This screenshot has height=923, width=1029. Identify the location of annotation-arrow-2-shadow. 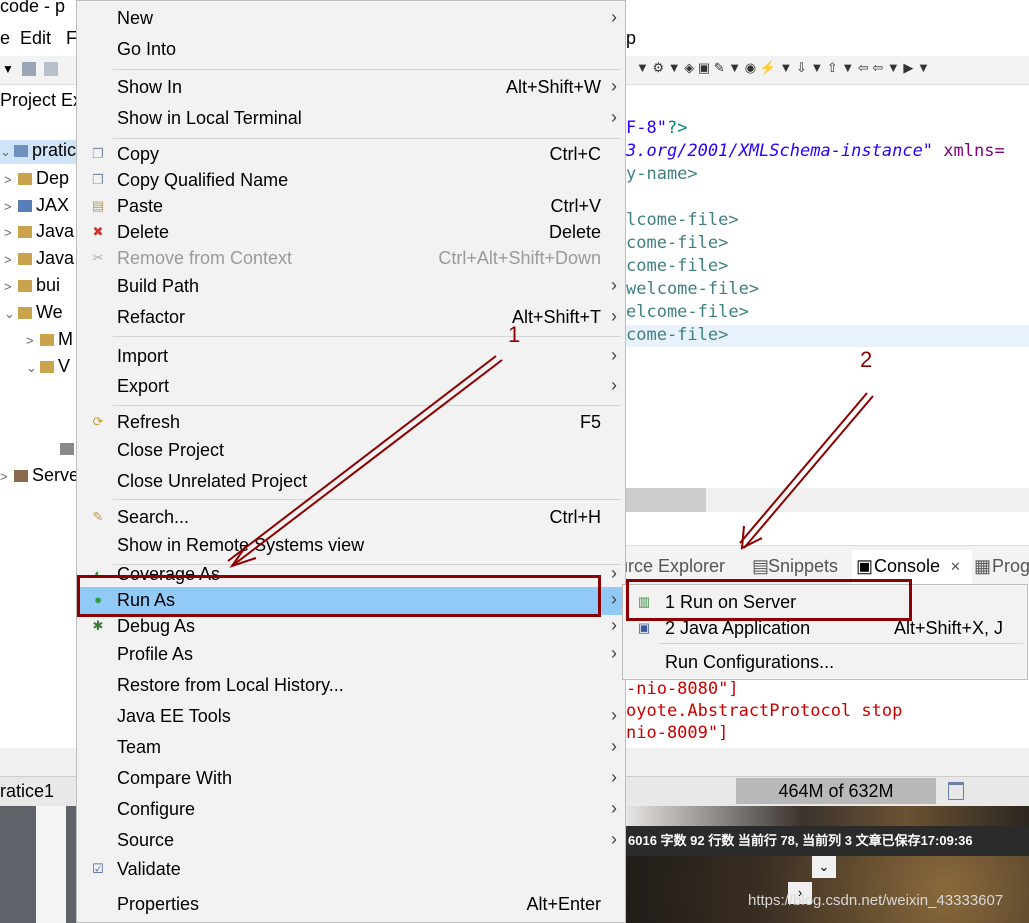
(803, 468).